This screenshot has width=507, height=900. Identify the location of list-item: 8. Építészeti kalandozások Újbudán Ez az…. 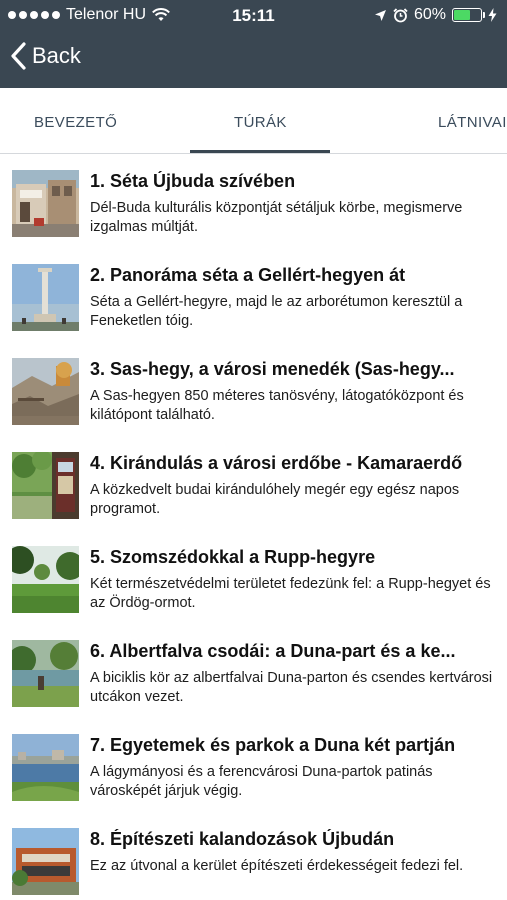
(253, 856).